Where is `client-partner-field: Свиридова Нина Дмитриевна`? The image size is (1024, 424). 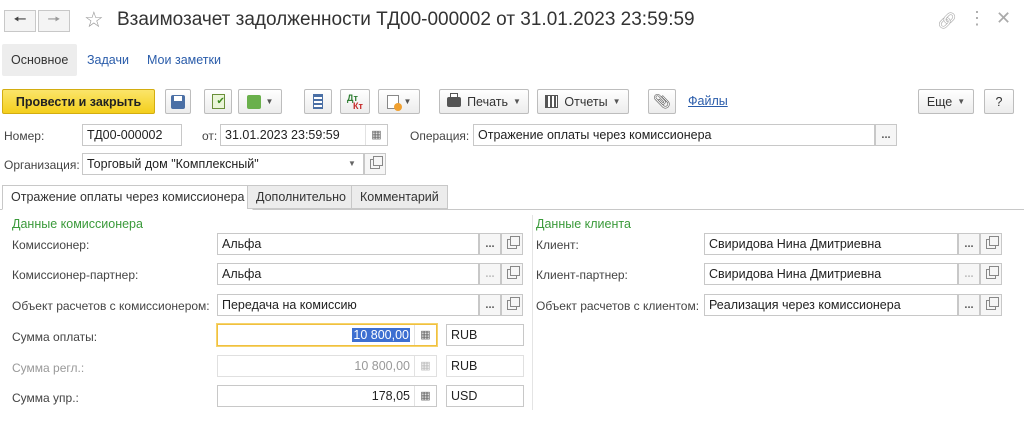 client-partner-field: Свиридова Нина Дмитриевна is located at coordinates (831, 274).